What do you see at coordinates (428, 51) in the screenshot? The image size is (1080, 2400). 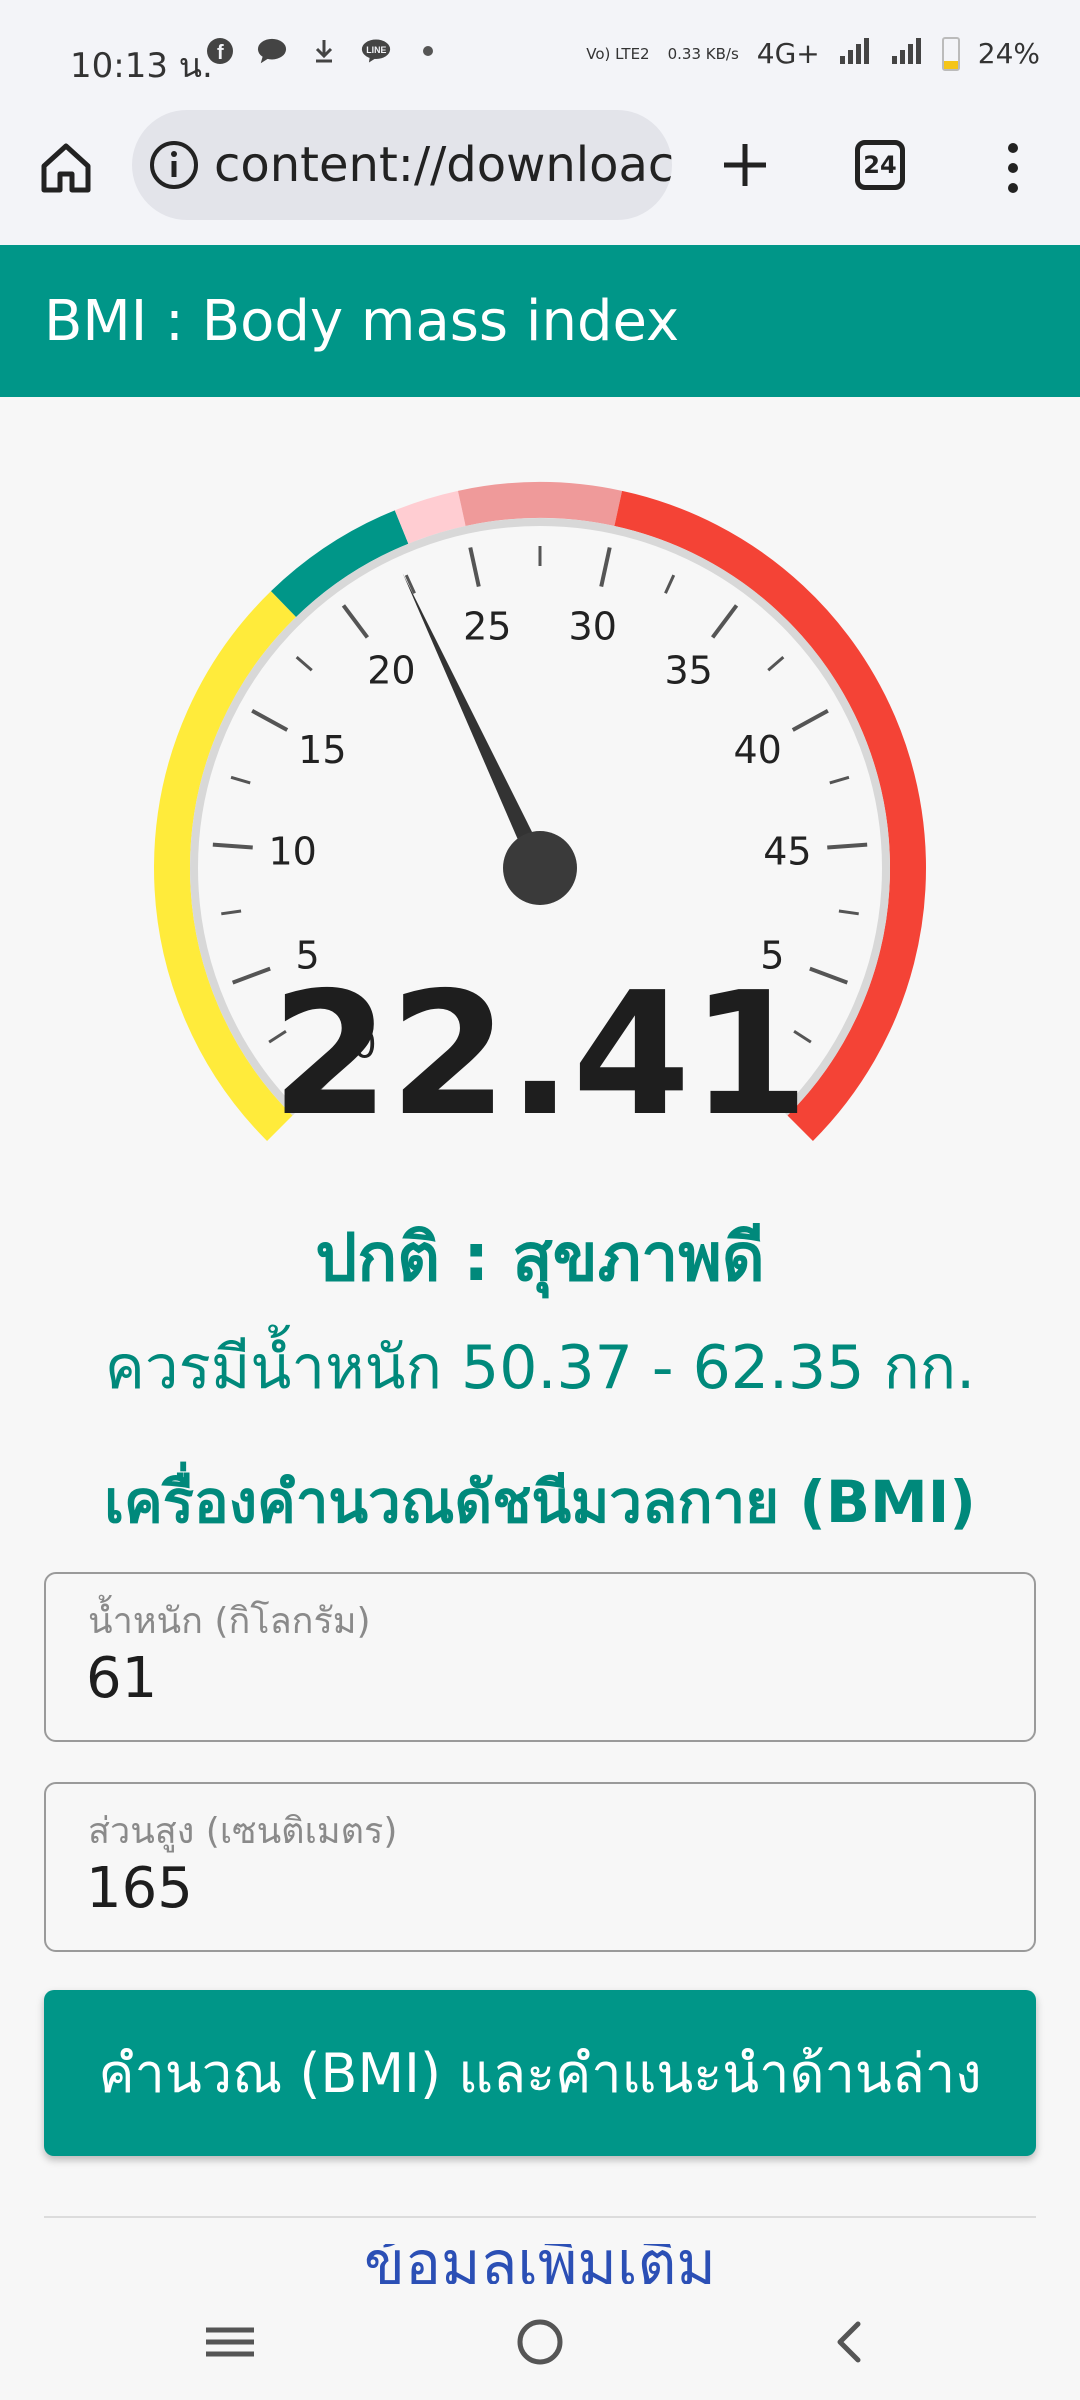 I see `more-notifications-dot-icon` at bounding box center [428, 51].